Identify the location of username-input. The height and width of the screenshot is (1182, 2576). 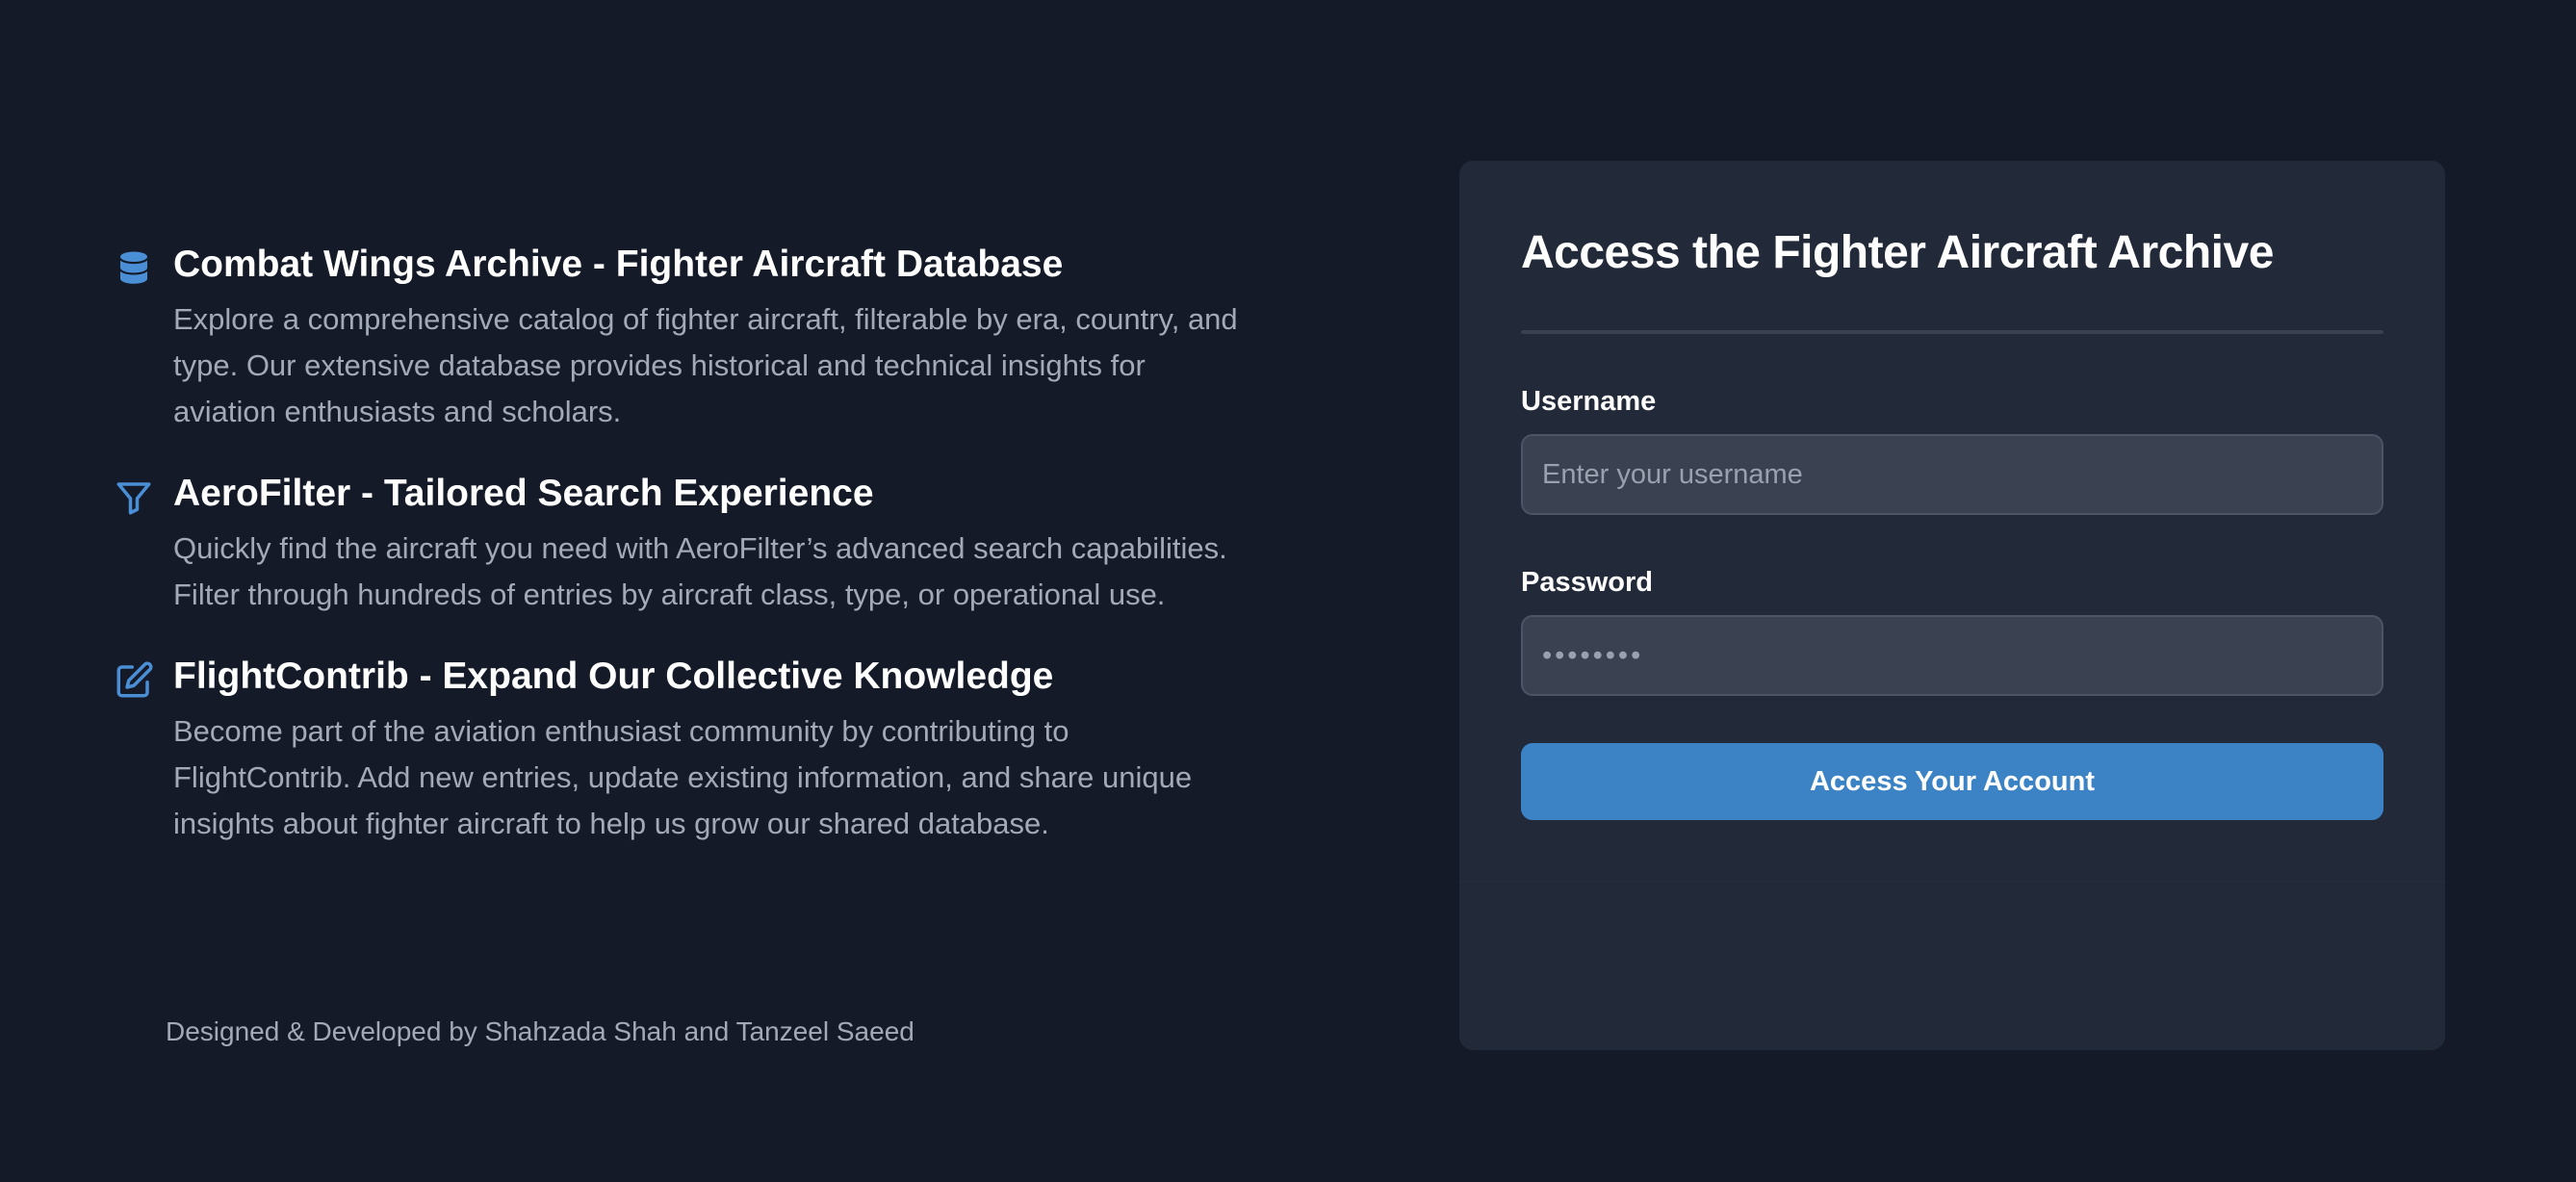
(1952, 474).